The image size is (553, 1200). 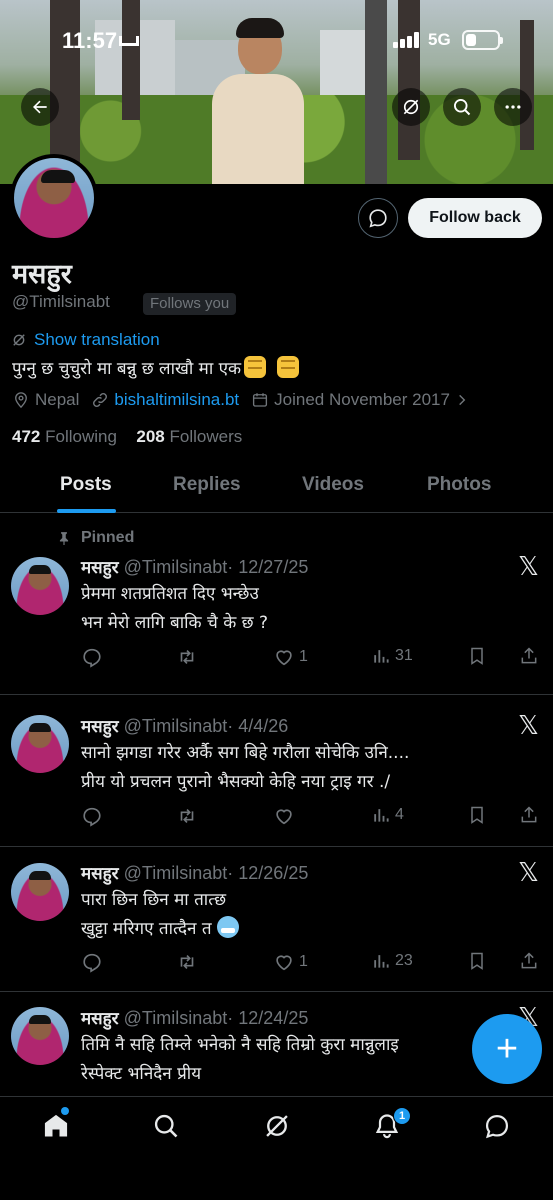 I want to click on post-header: मसहुर @Timilsinabt· 12/27/25, so click(x=194, y=566).